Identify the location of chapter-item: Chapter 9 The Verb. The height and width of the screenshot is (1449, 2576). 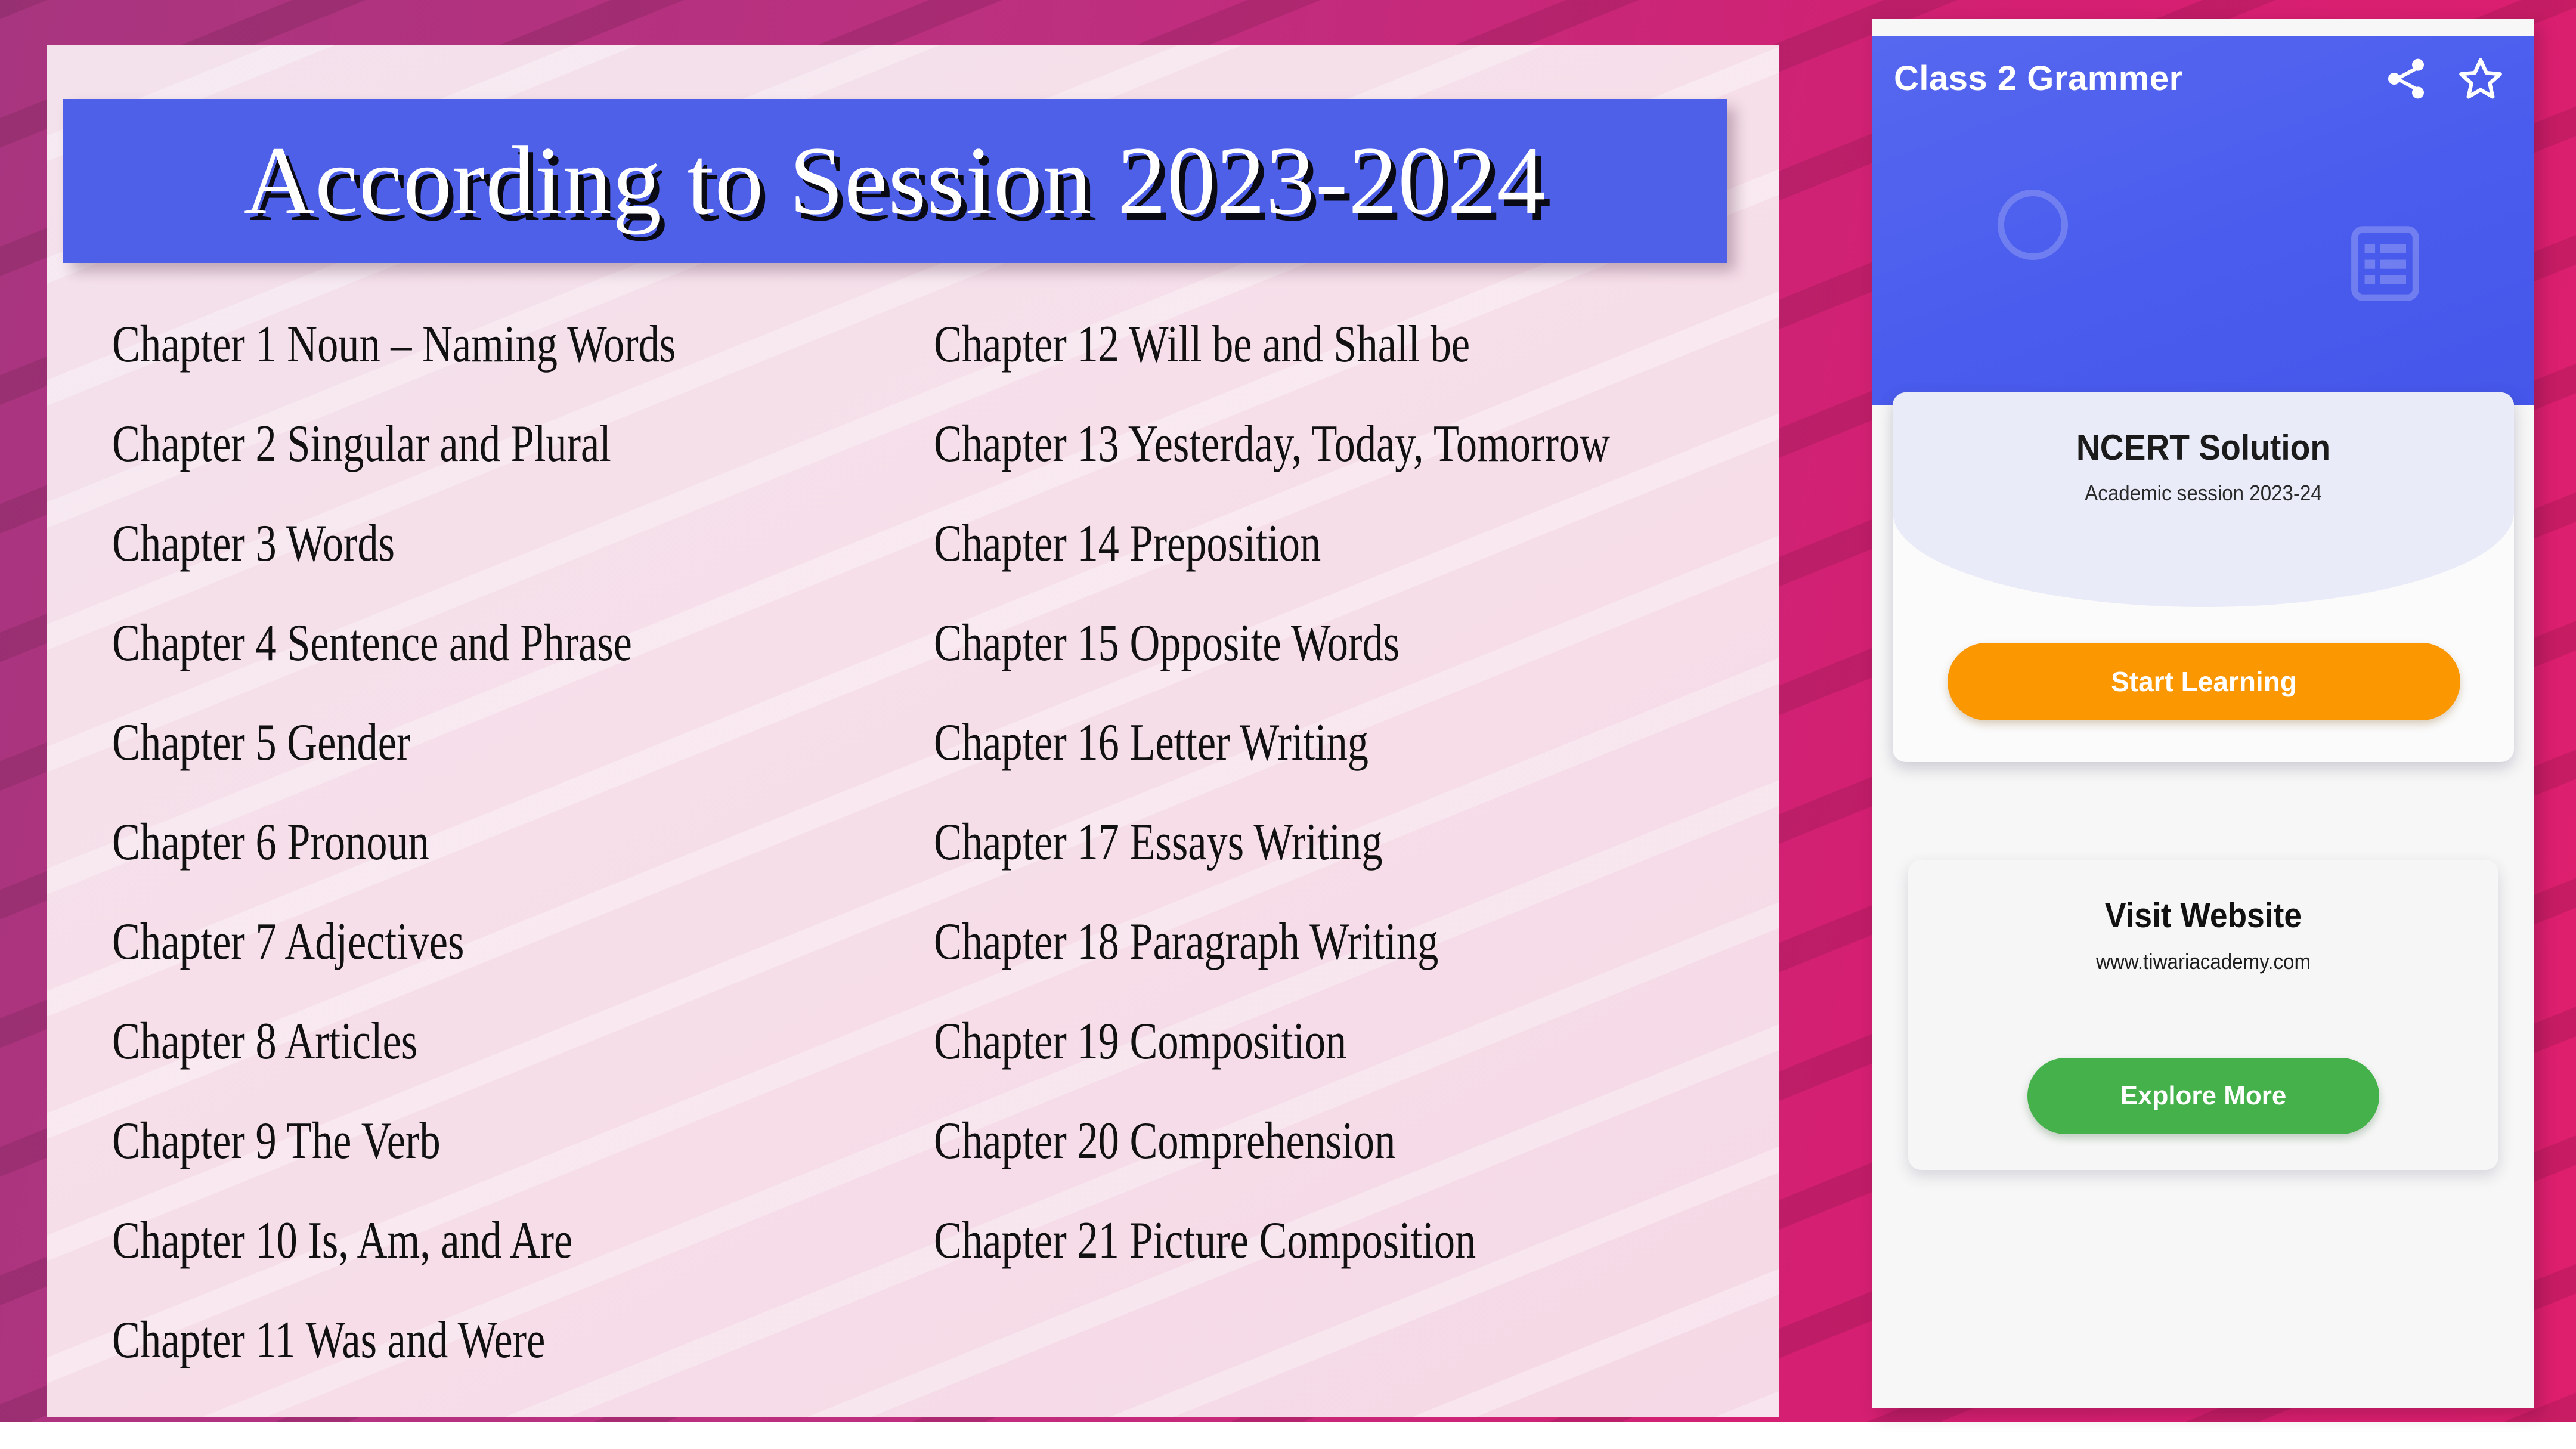
(421, 1141).